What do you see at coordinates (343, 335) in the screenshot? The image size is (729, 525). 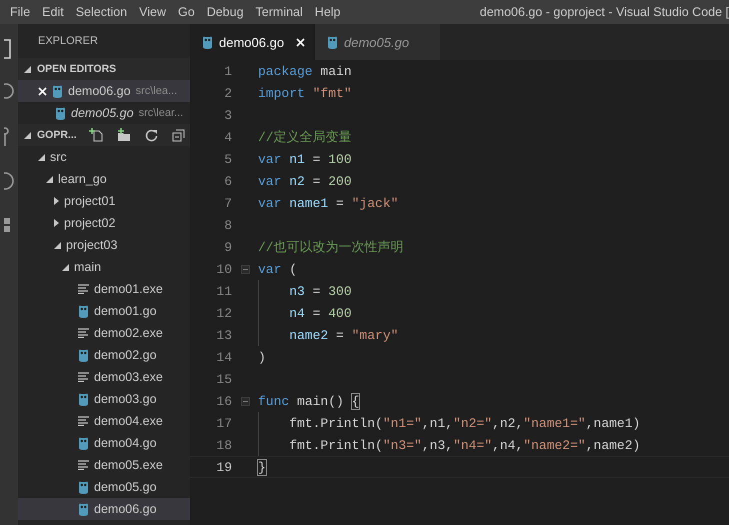 I see `code-line: name2 = "mary"` at bounding box center [343, 335].